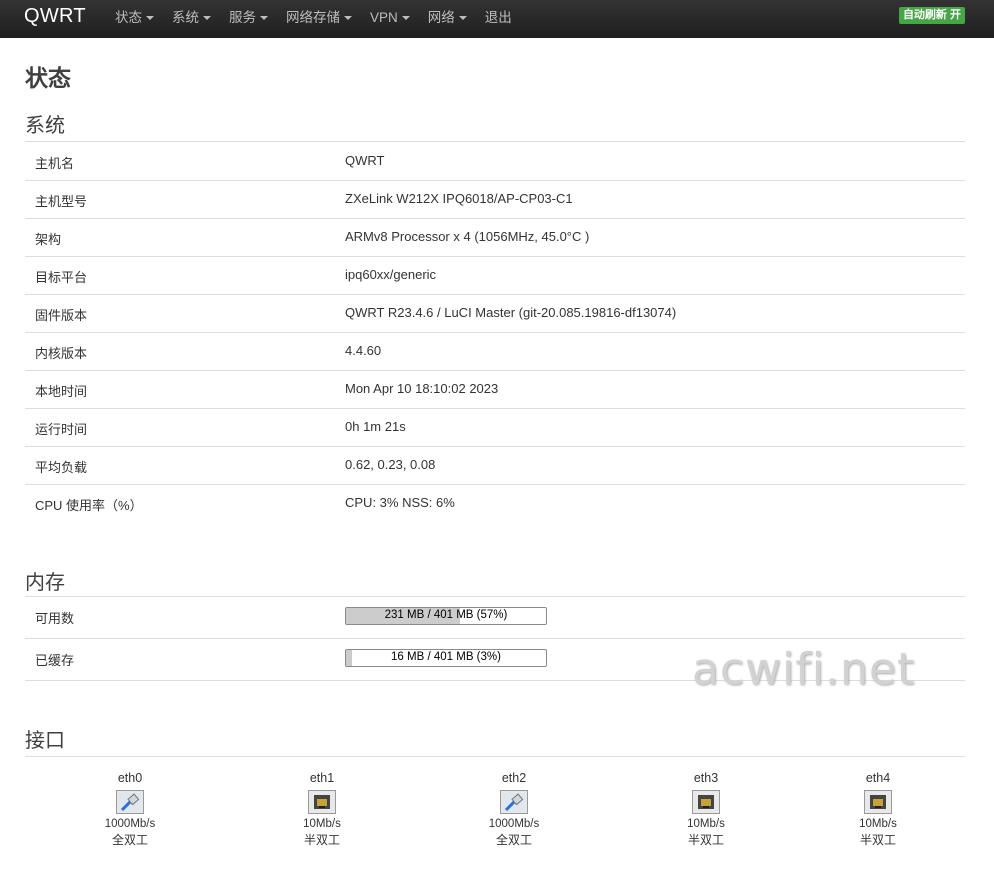 The image size is (994, 890). I want to click on memory-available-bar: 231 MB / 401 MB (57%), so click(446, 616).